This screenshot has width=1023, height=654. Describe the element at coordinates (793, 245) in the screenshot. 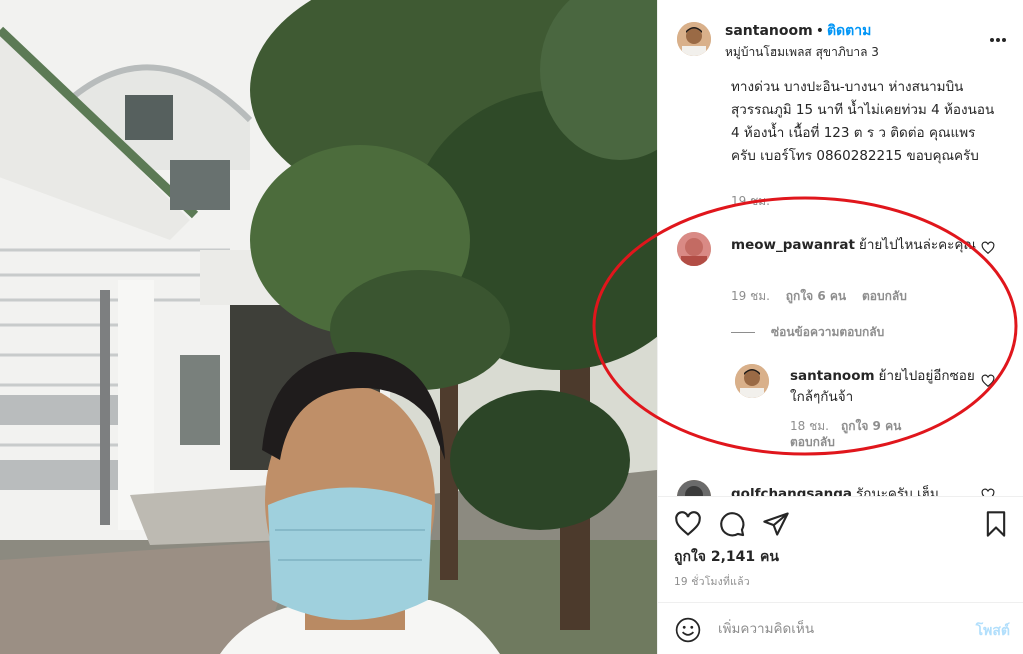

I see `comment-username: meow_pawanrat` at that location.